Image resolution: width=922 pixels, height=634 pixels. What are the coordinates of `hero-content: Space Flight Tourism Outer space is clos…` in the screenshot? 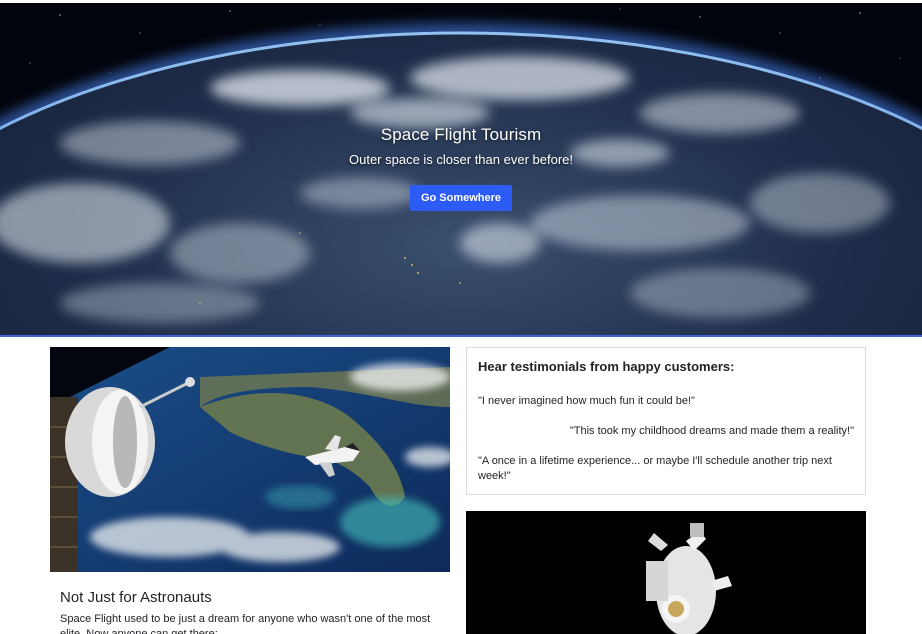 It's located at (461, 168).